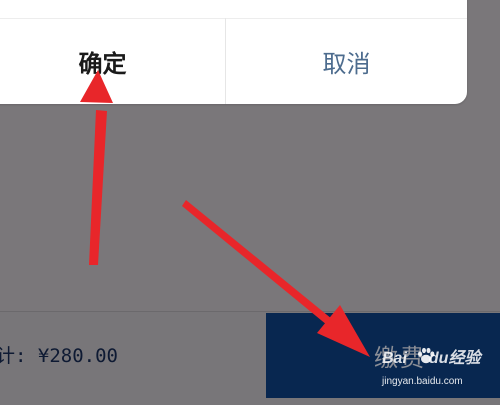 Image resolution: width=500 pixels, height=405 pixels. Describe the element at coordinates (454, 358) in the screenshot. I see `watermark-logo-right: du经验` at that location.